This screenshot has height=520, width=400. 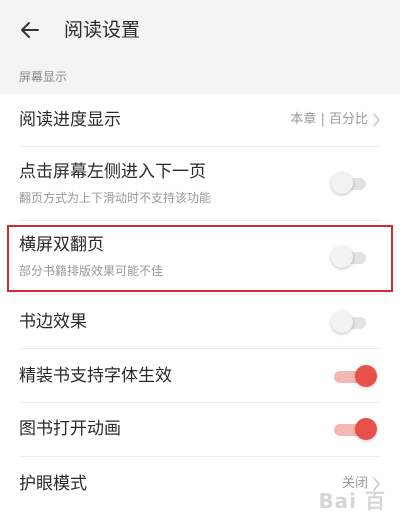 What do you see at coordinates (200, 321) in the screenshot?
I see `row-book-edge-effect: 书边效果` at bounding box center [200, 321].